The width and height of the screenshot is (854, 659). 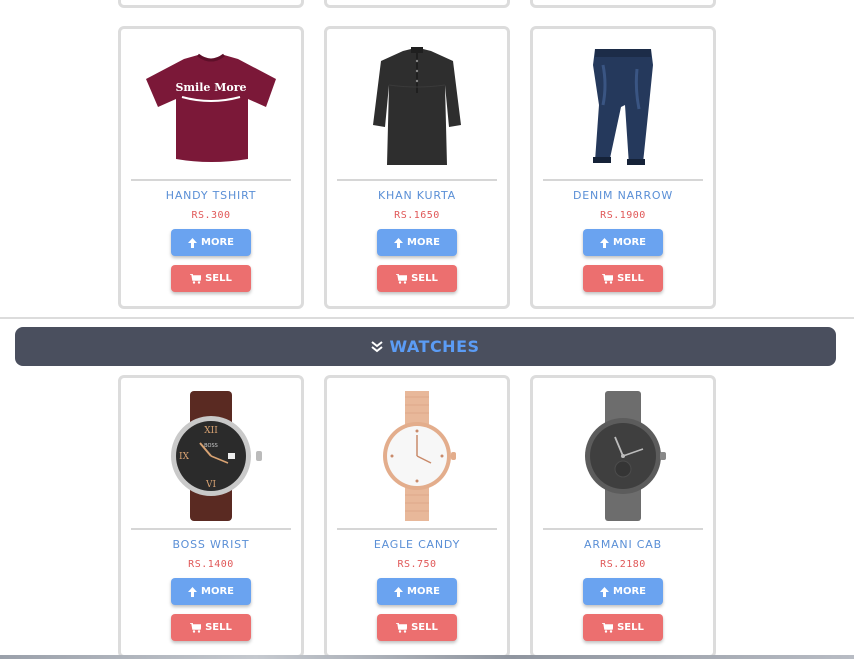 What do you see at coordinates (211, 431) in the screenshot?
I see `svg-text: XII` at bounding box center [211, 431].